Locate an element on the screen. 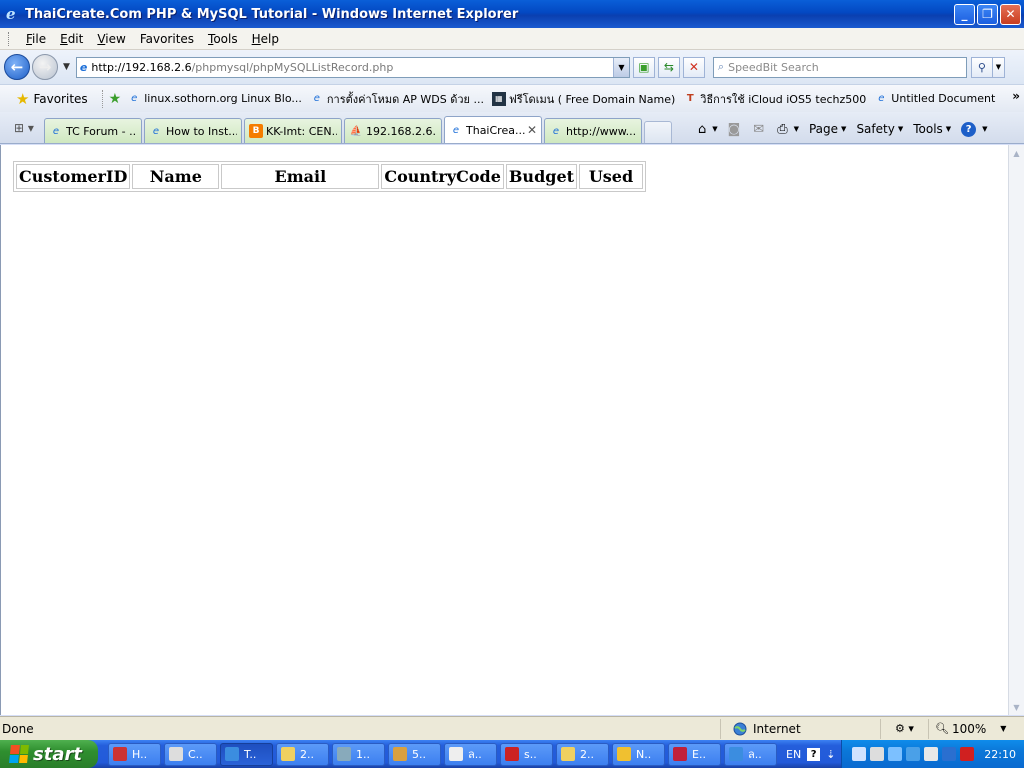  globe-icon is located at coordinates (740, 729).